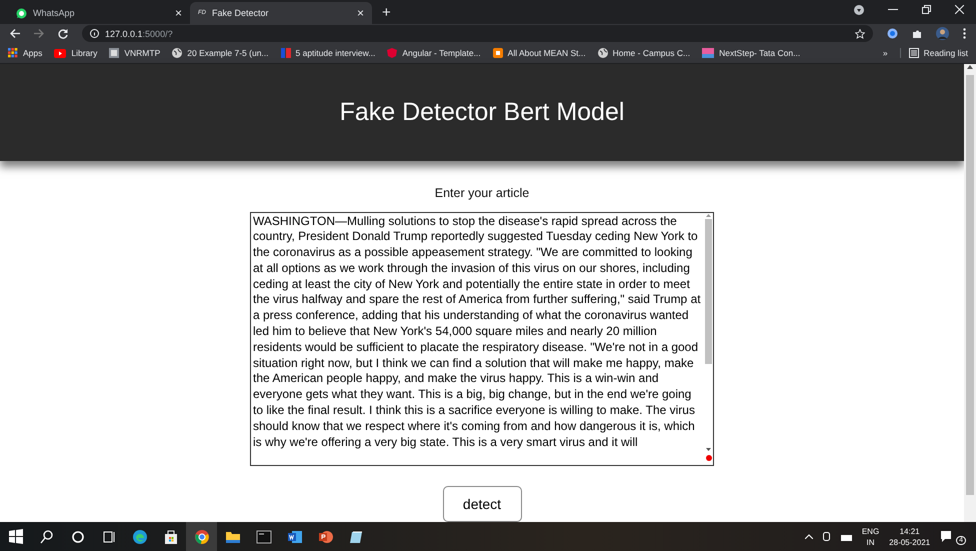  Describe the element at coordinates (482, 112) in the screenshot. I see `page-title: Fake Detector Bert Model` at that location.